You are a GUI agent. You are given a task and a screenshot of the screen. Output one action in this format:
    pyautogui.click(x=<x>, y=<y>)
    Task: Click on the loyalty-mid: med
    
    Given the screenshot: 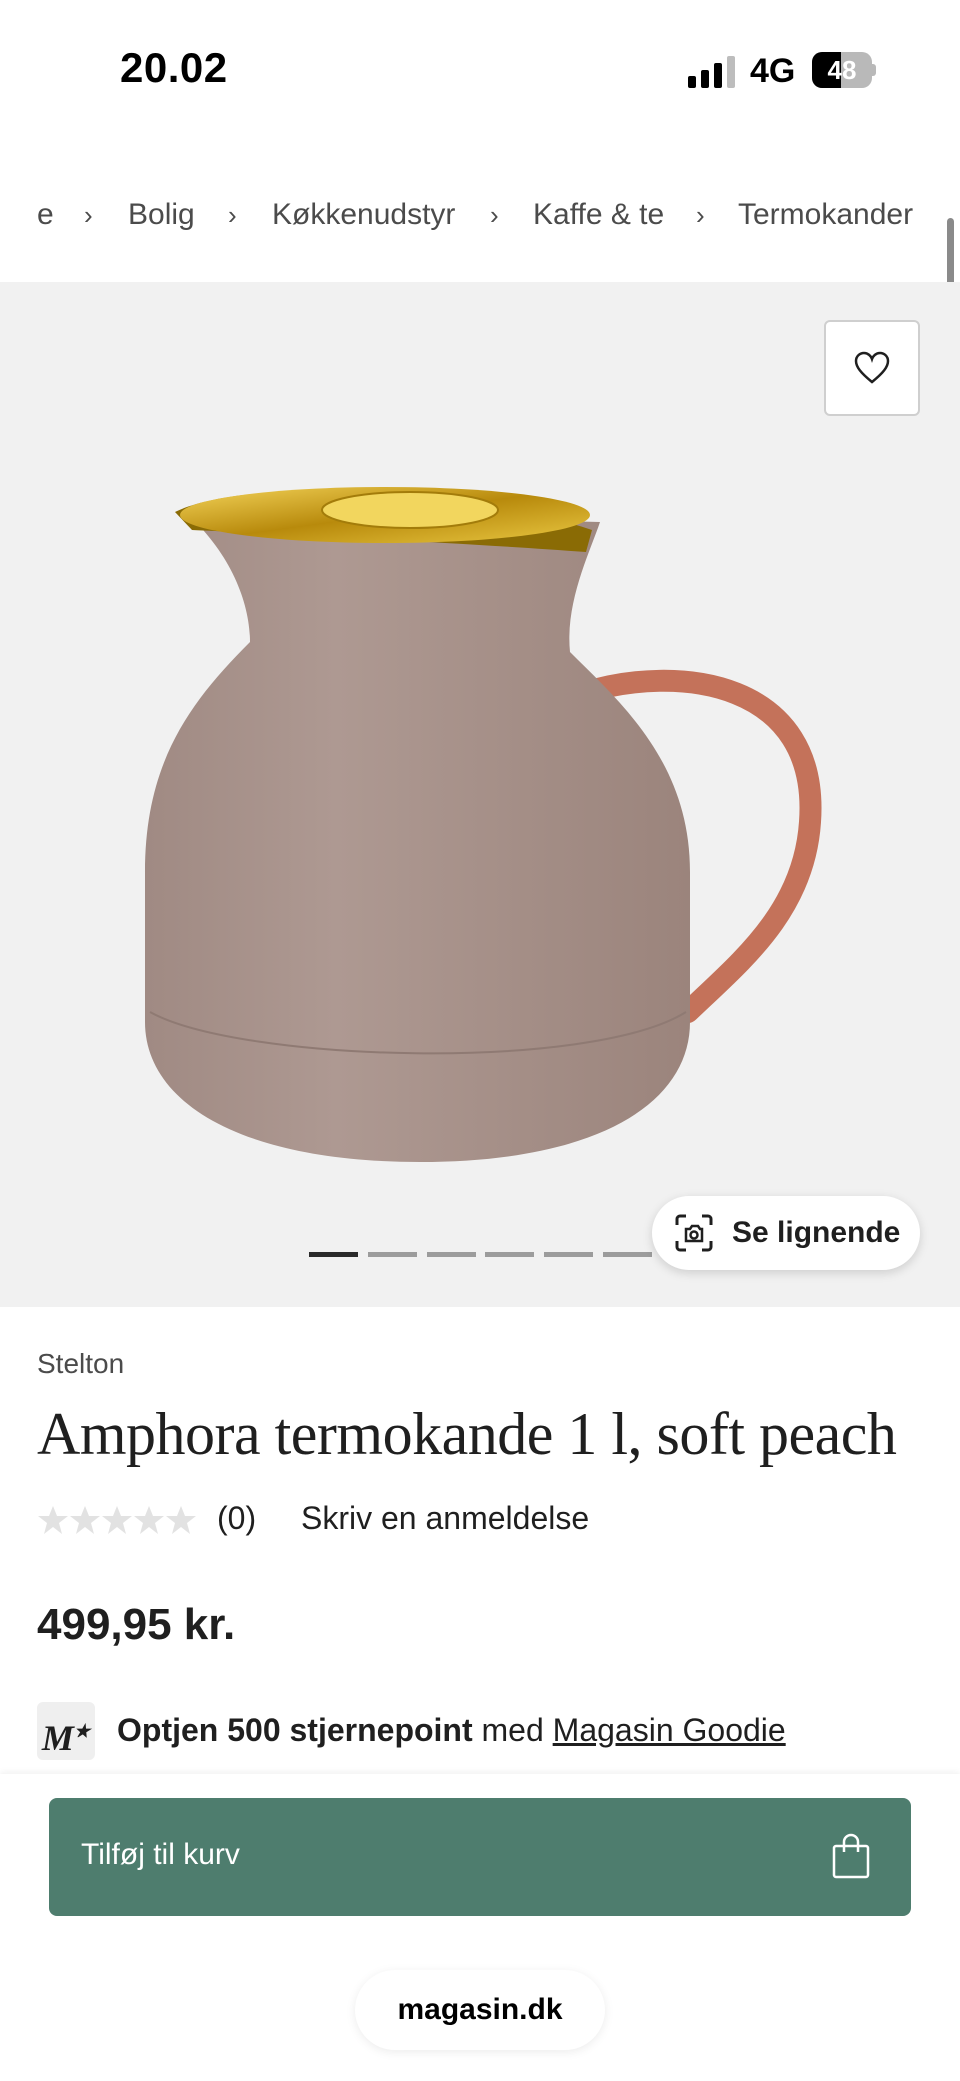 What is the action you would take?
    pyautogui.click(x=512, y=1730)
    